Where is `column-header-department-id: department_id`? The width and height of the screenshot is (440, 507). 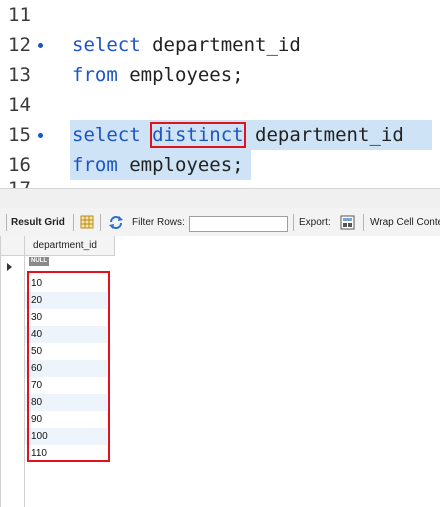 column-header-department-id: department_id is located at coordinates (70, 246).